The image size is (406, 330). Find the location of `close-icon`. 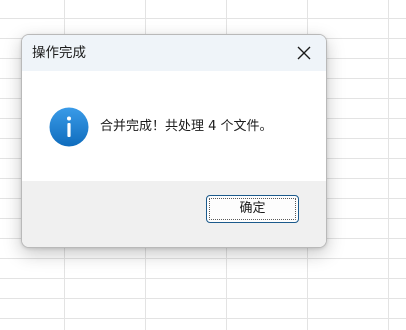

close-icon is located at coordinates (304, 53).